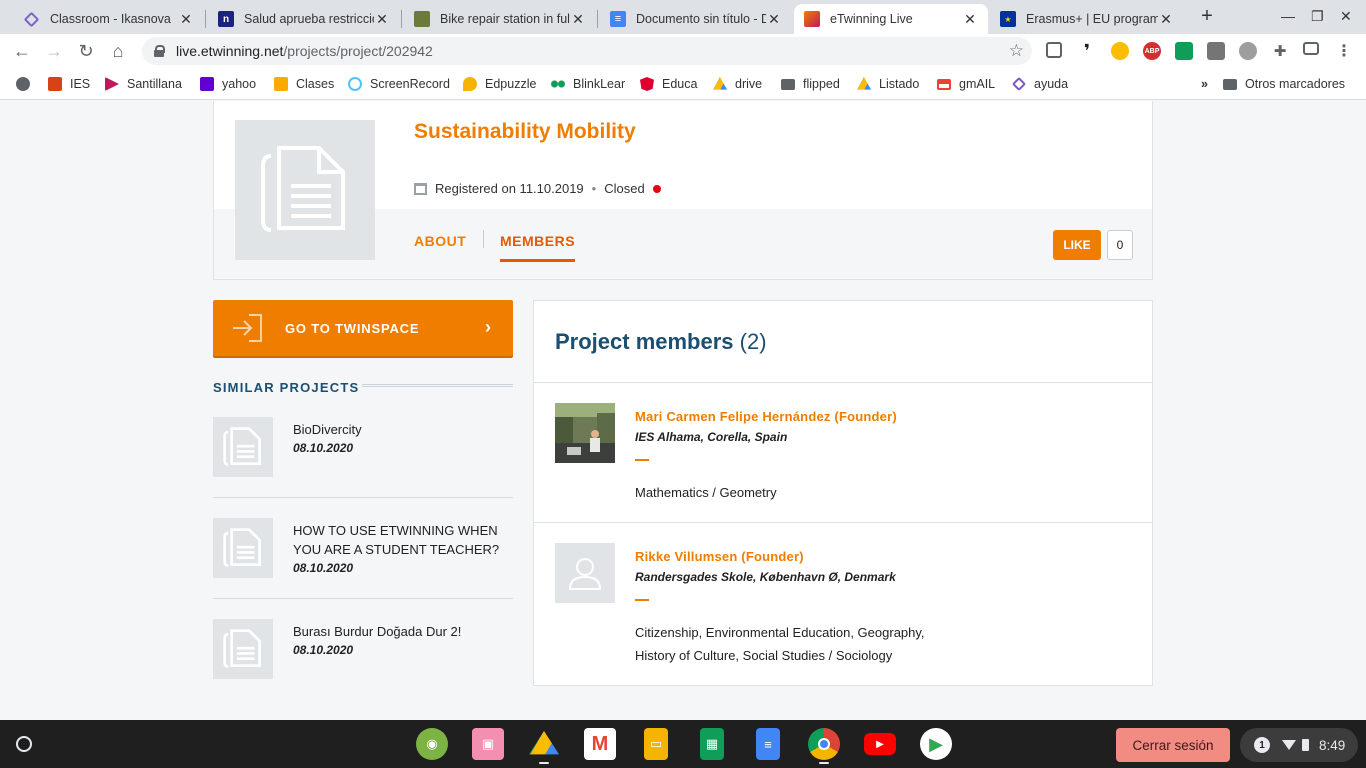  What do you see at coordinates (642, 460) in the screenshot?
I see `member-dash` at bounding box center [642, 460].